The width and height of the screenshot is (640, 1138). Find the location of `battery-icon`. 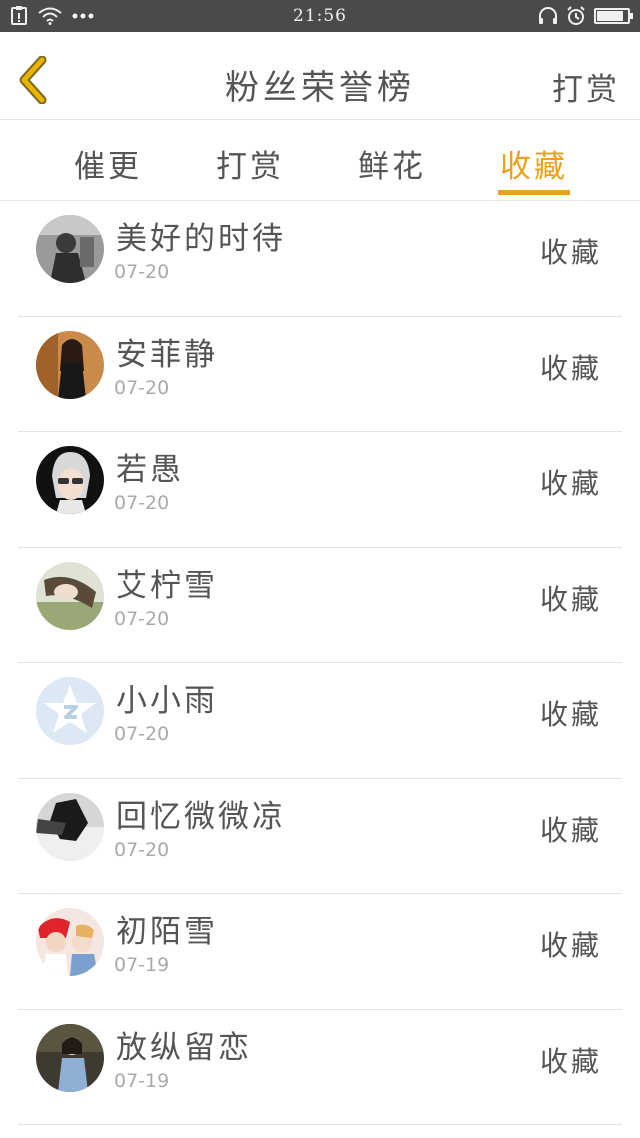

battery-icon is located at coordinates (613, 16).